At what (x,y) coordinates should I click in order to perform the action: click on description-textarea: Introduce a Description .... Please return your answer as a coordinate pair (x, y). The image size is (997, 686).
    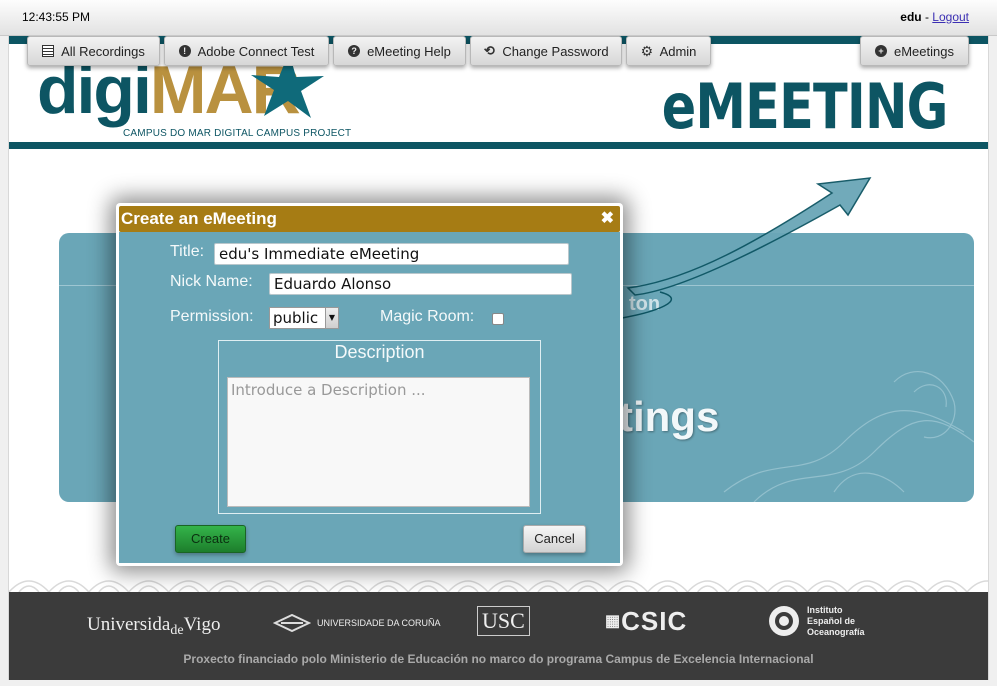
    Looking at the image, I should click on (378, 442).